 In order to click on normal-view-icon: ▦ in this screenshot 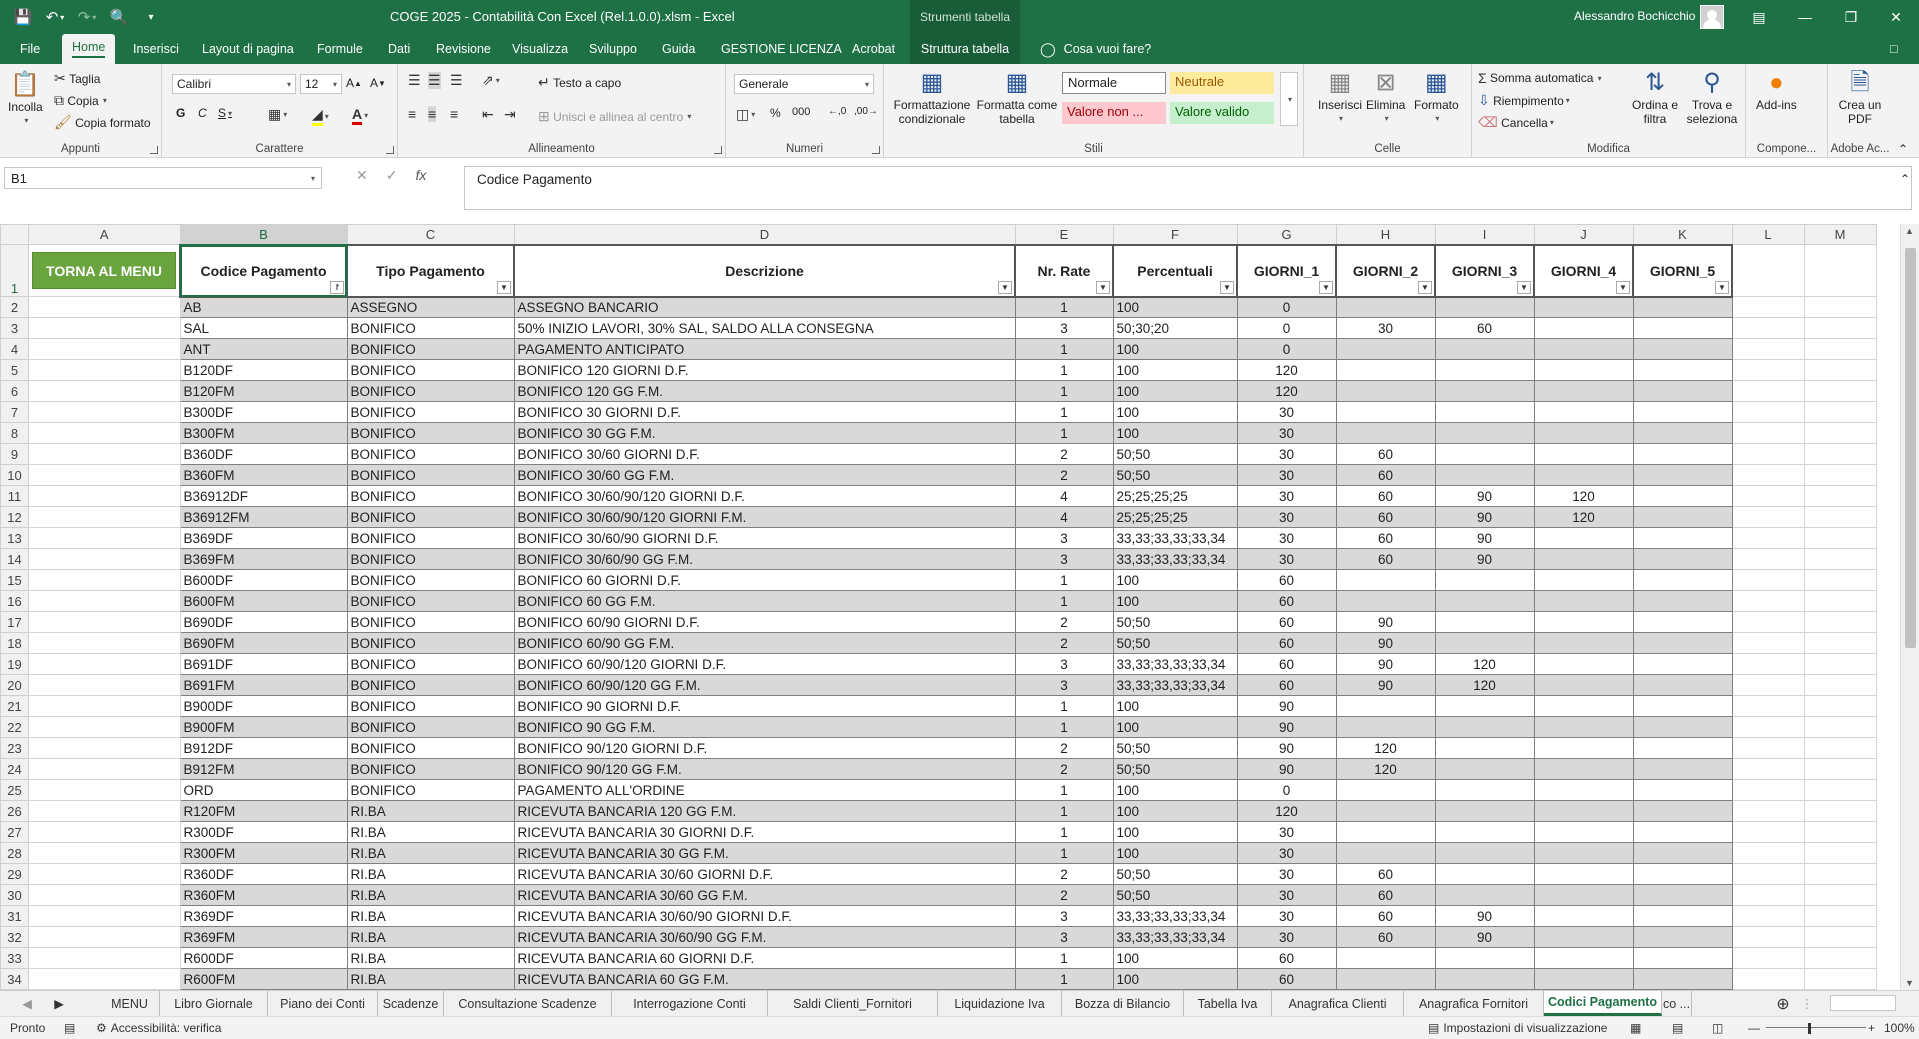, I will do `click(1635, 1028)`.